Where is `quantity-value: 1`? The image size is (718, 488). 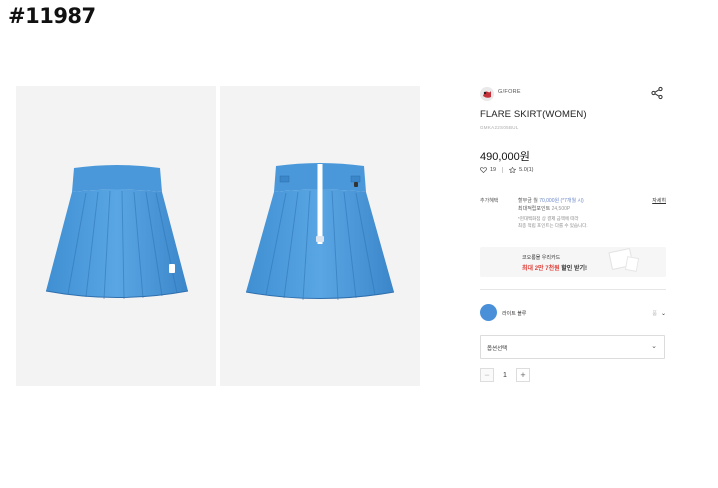 quantity-value: 1 is located at coordinates (505, 375).